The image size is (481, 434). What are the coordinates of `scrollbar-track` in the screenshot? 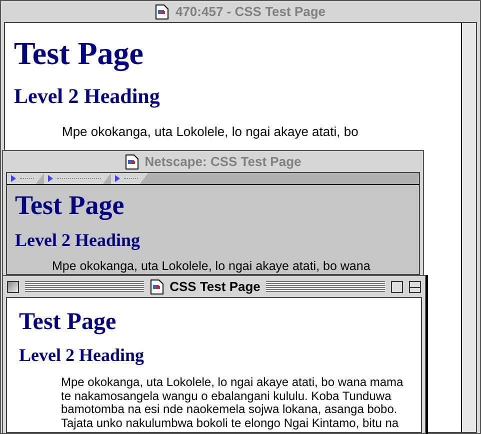 It's located at (468, 227).